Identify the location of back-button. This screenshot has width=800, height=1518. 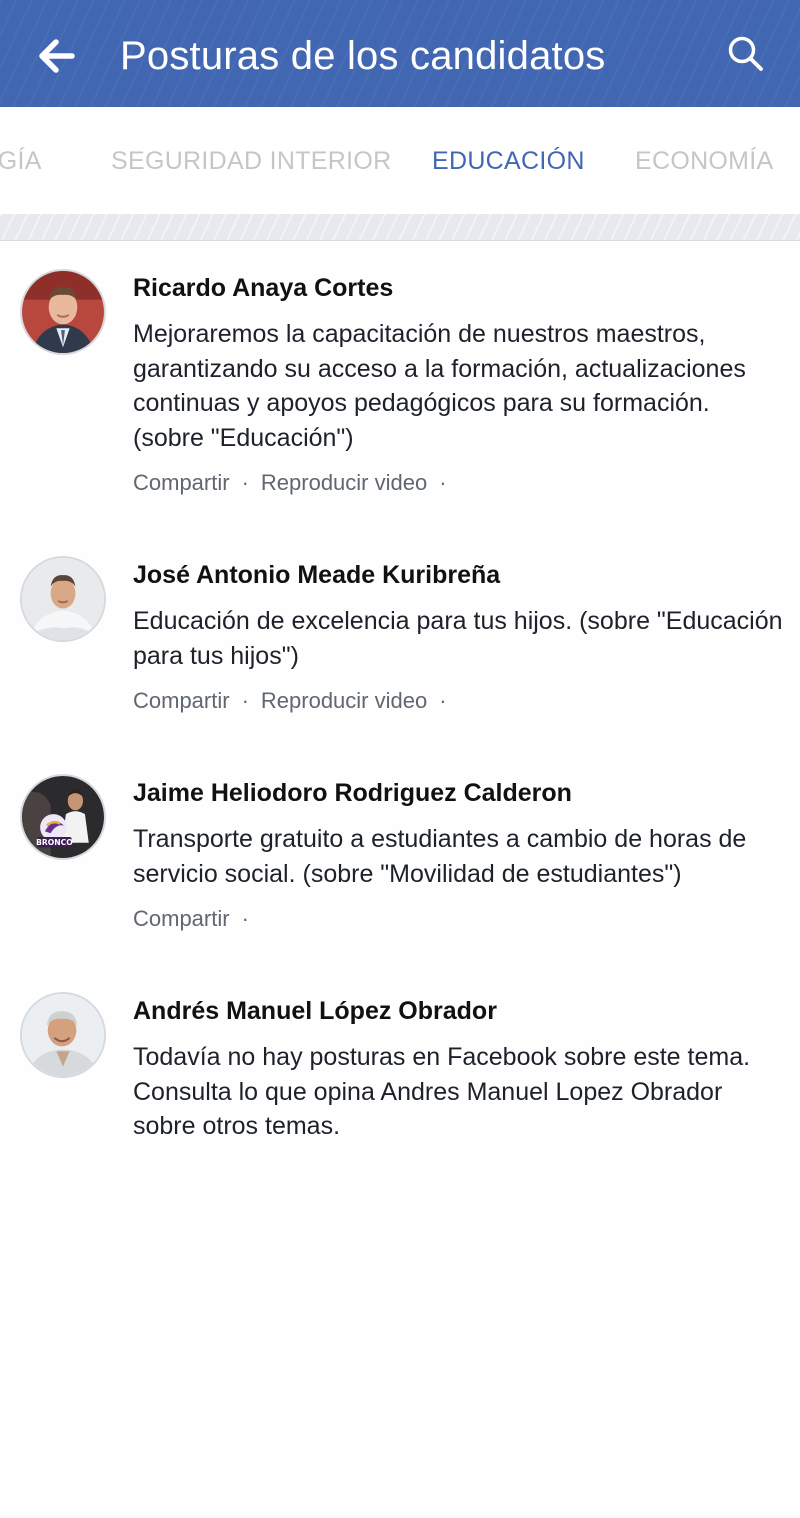
(56, 56).